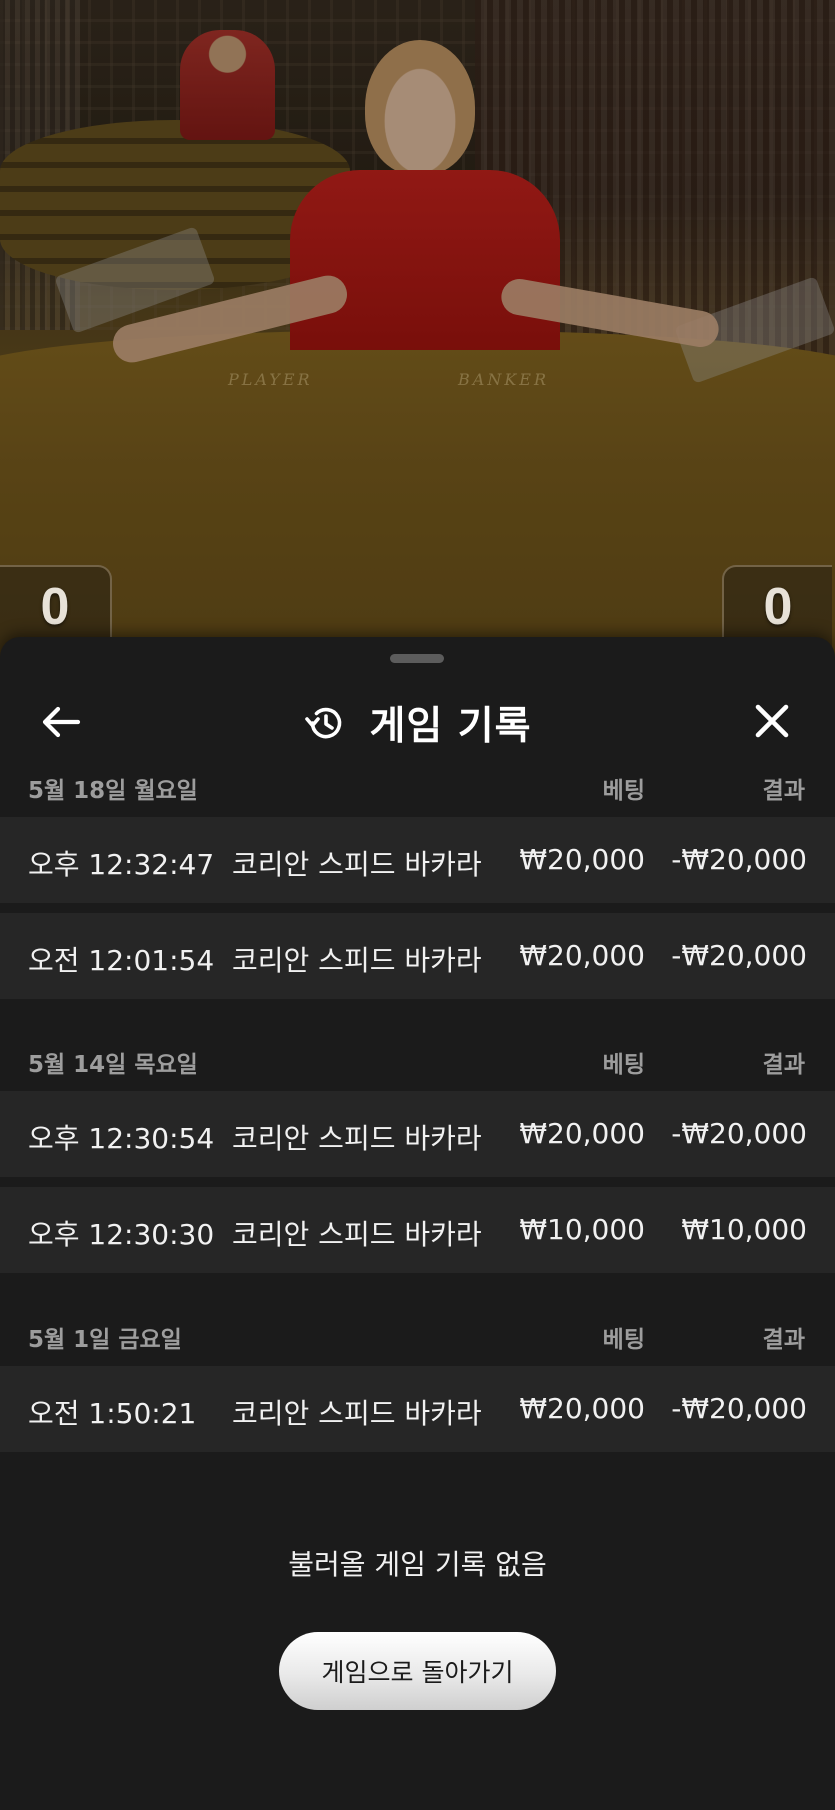 This screenshot has height=1810, width=835. I want to click on row-time: 오후 12:32:47, so click(121, 864).